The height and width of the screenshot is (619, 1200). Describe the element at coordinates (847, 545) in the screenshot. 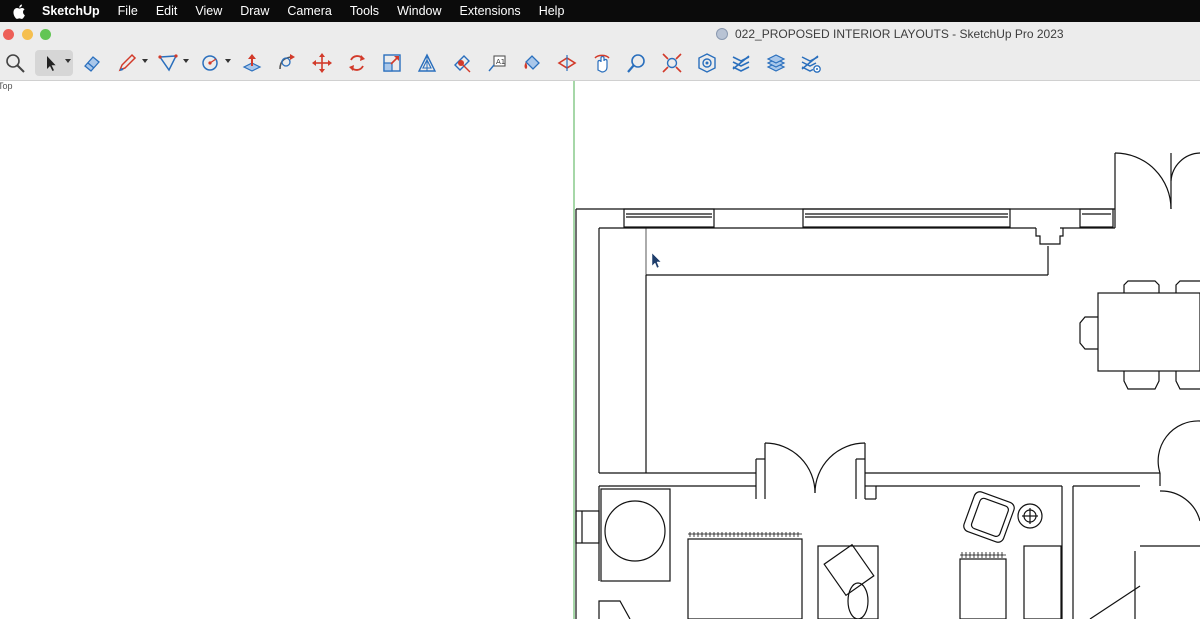

I see `rug-fringe` at that location.